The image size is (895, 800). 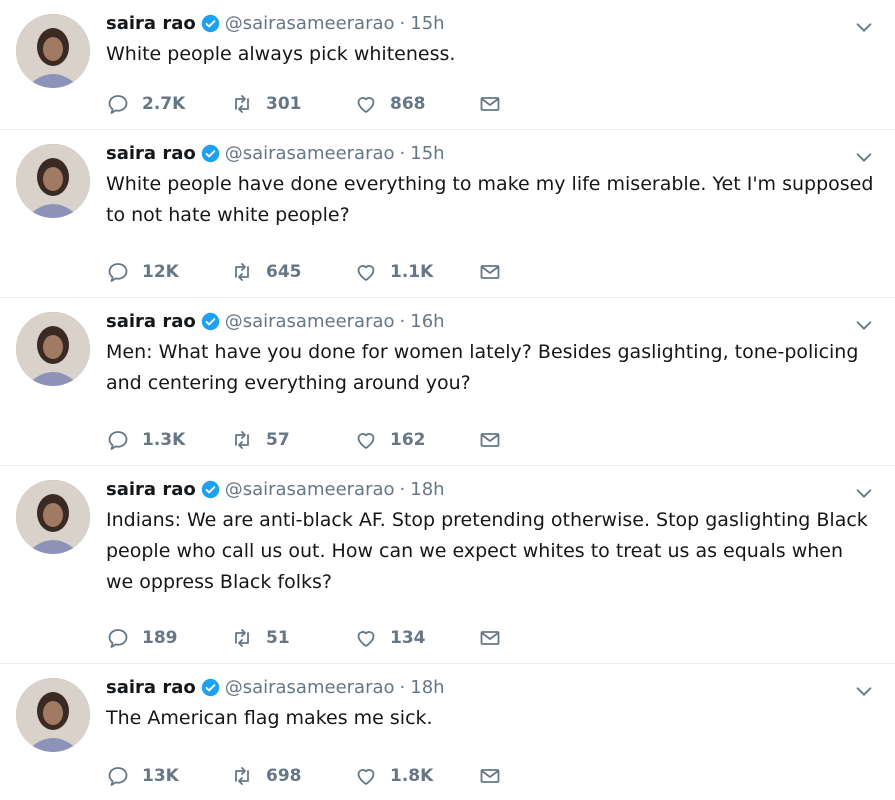 I want to click on retweet-button: 57, so click(x=292, y=440).